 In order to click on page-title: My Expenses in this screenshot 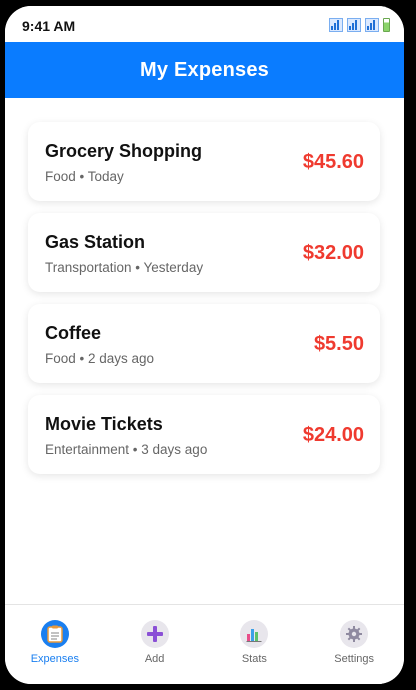, I will do `click(204, 69)`.